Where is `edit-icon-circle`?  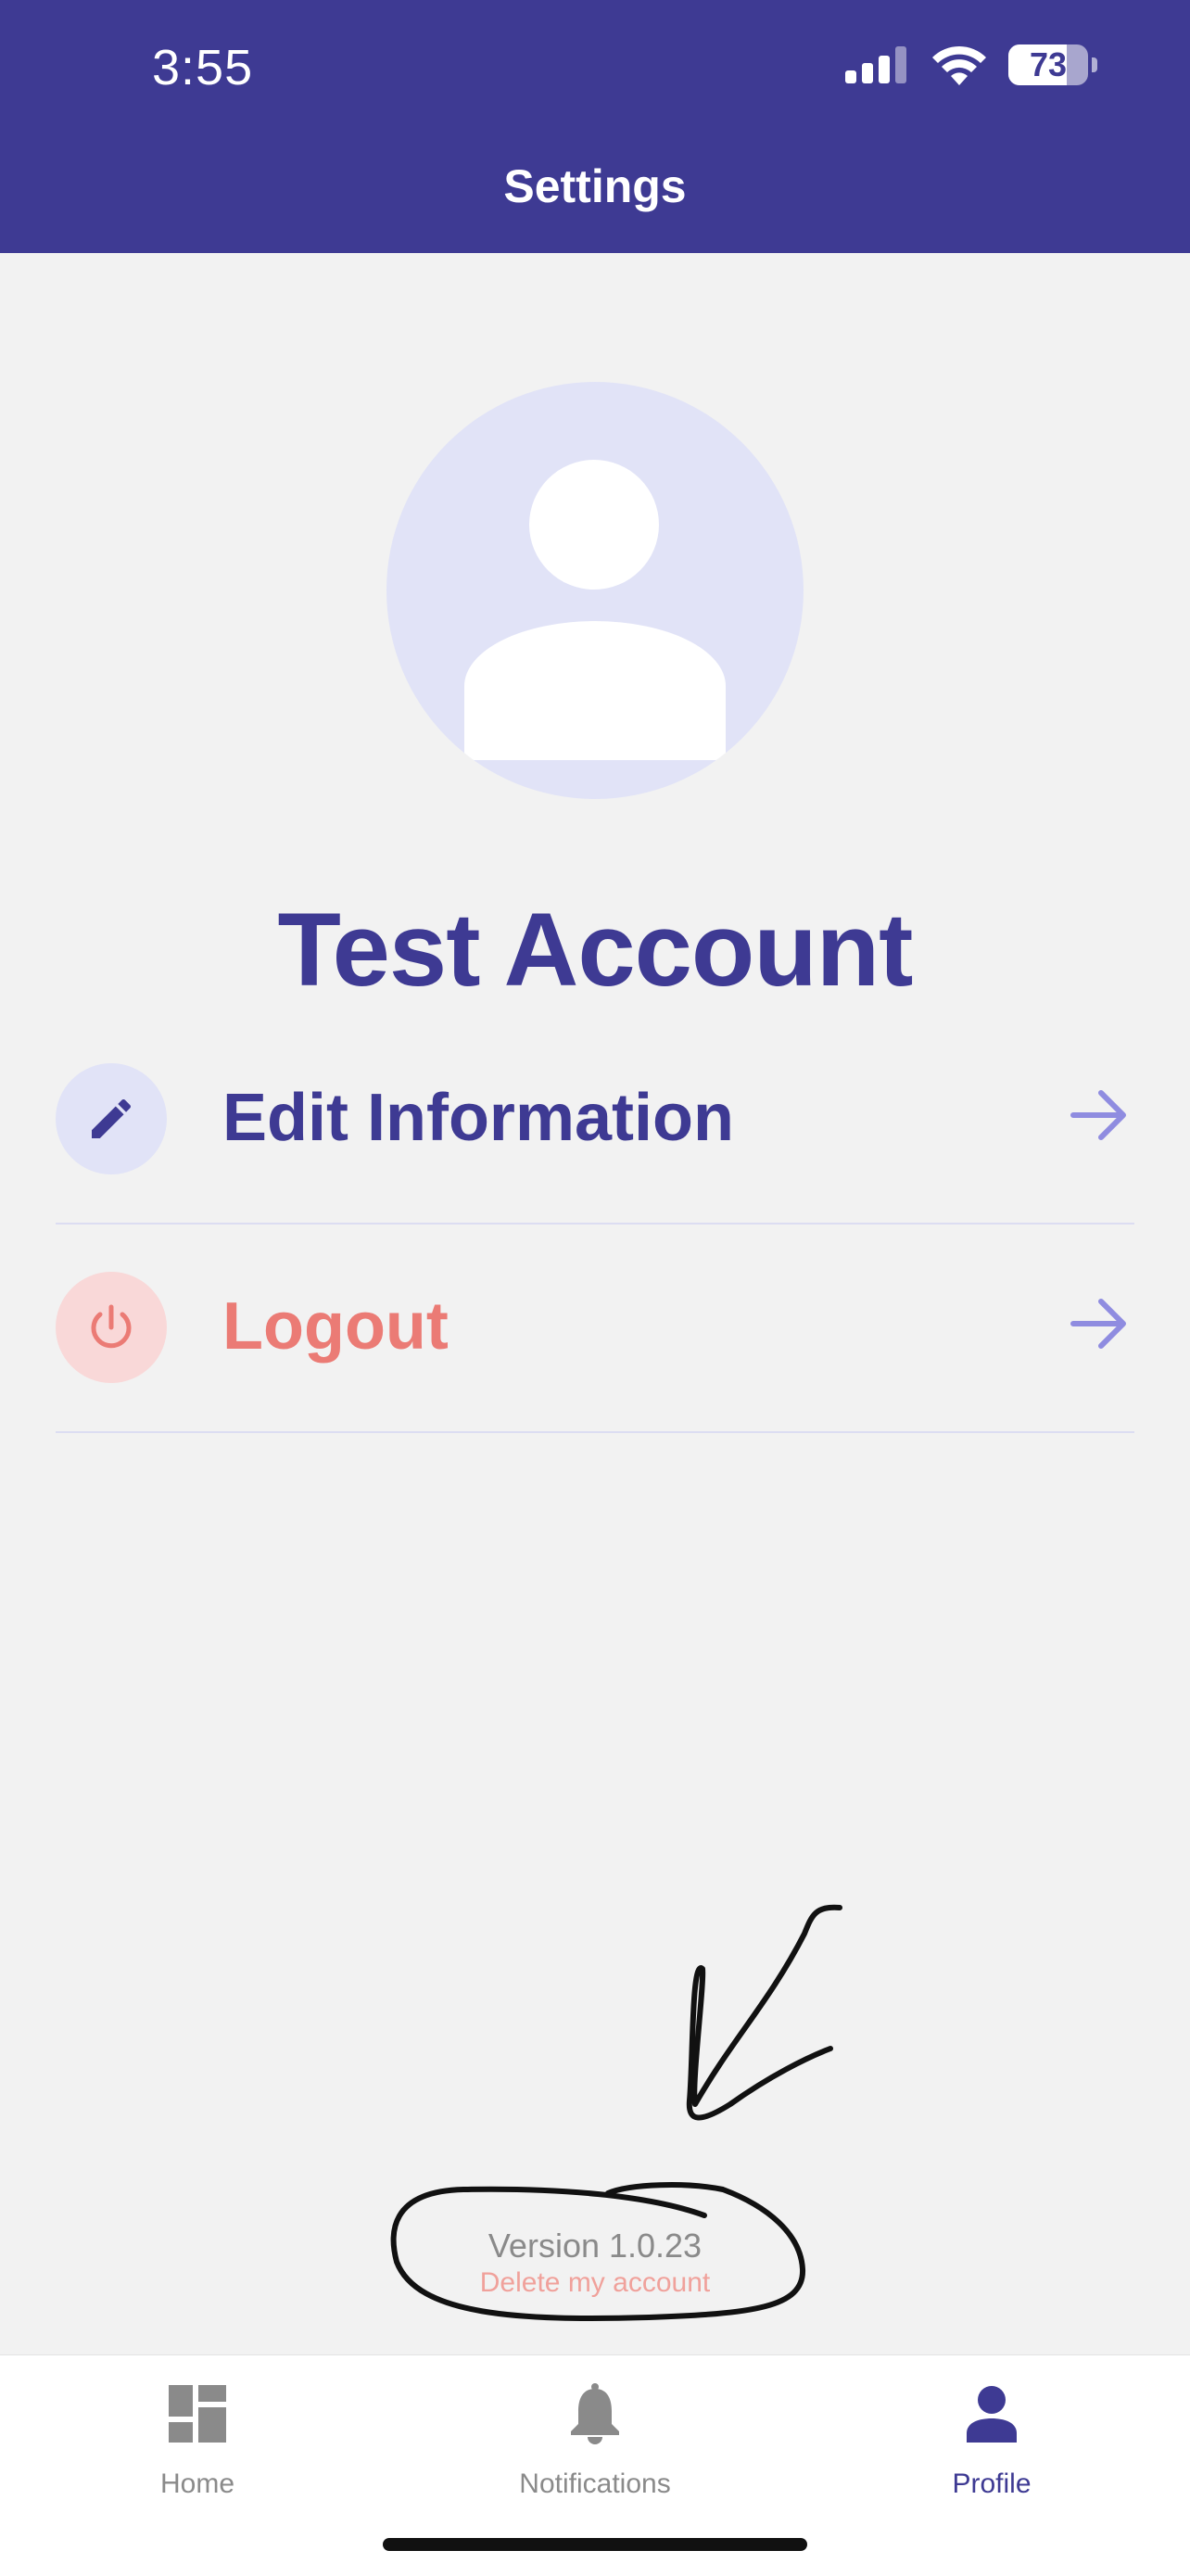 edit-icon-circle is located at coordinates (111, 1118).